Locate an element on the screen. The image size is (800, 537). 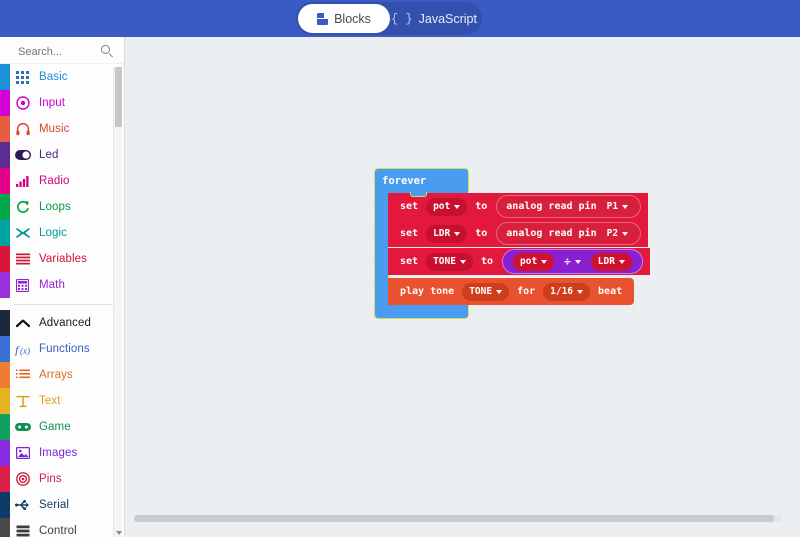
sidebar-item-label: Advanced is located at coordinates (65, 323).